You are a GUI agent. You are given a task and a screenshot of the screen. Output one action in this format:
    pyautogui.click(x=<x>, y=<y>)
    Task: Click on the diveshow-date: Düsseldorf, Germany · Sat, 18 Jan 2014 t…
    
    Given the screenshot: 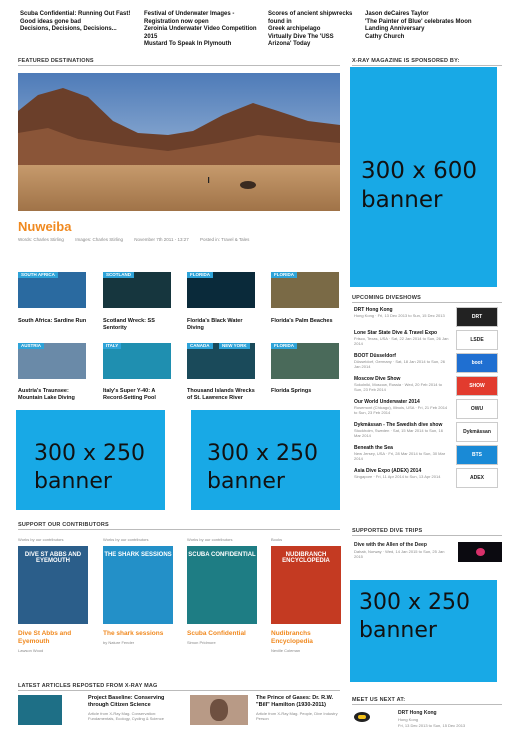 What is the action you would take?
    pyautogui.click(x=399, y=364)
    